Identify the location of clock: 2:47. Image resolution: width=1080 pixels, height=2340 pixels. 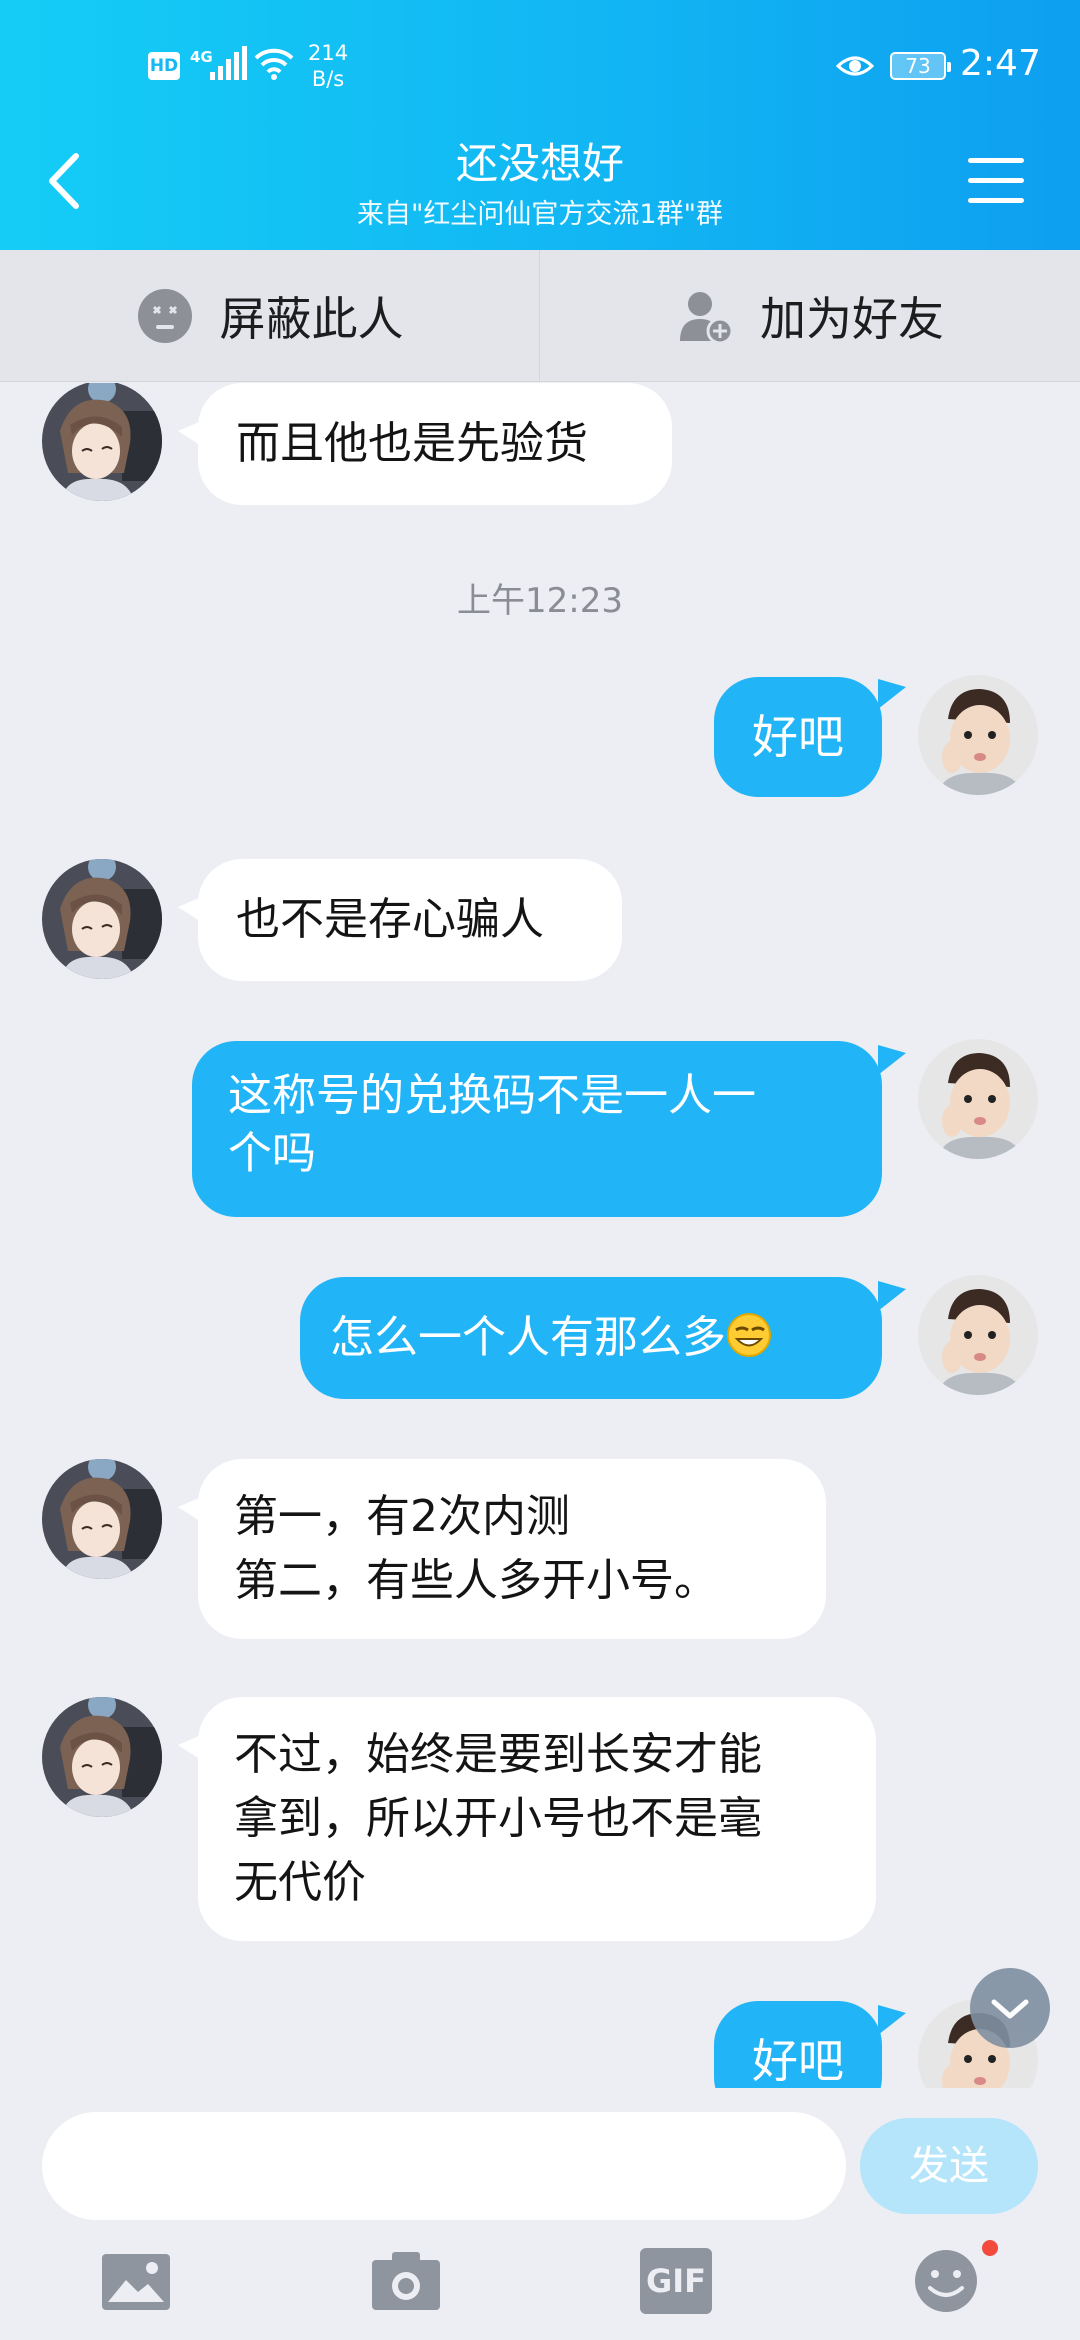
(1000, 63).